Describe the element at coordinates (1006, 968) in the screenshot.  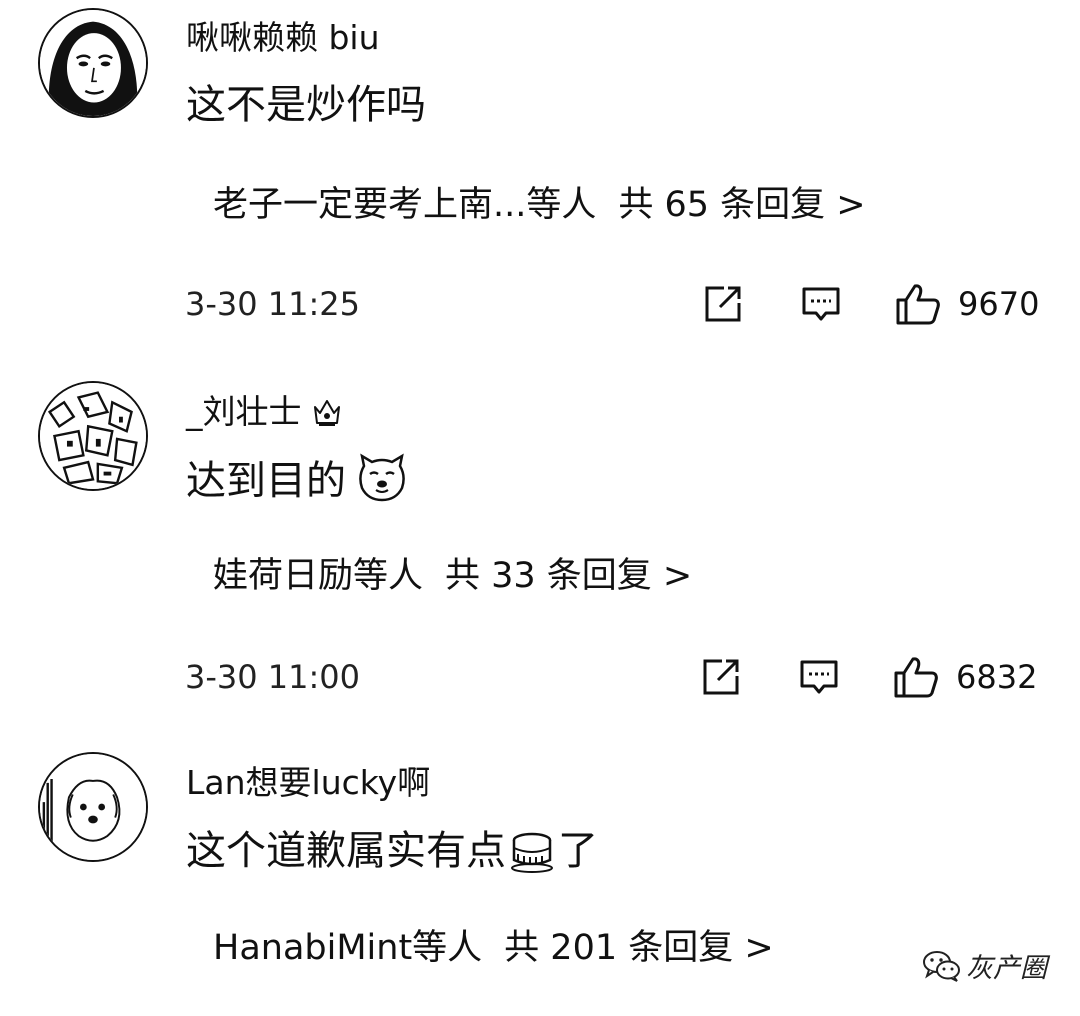
I see `watermark-label: 灰产圈` at that location.